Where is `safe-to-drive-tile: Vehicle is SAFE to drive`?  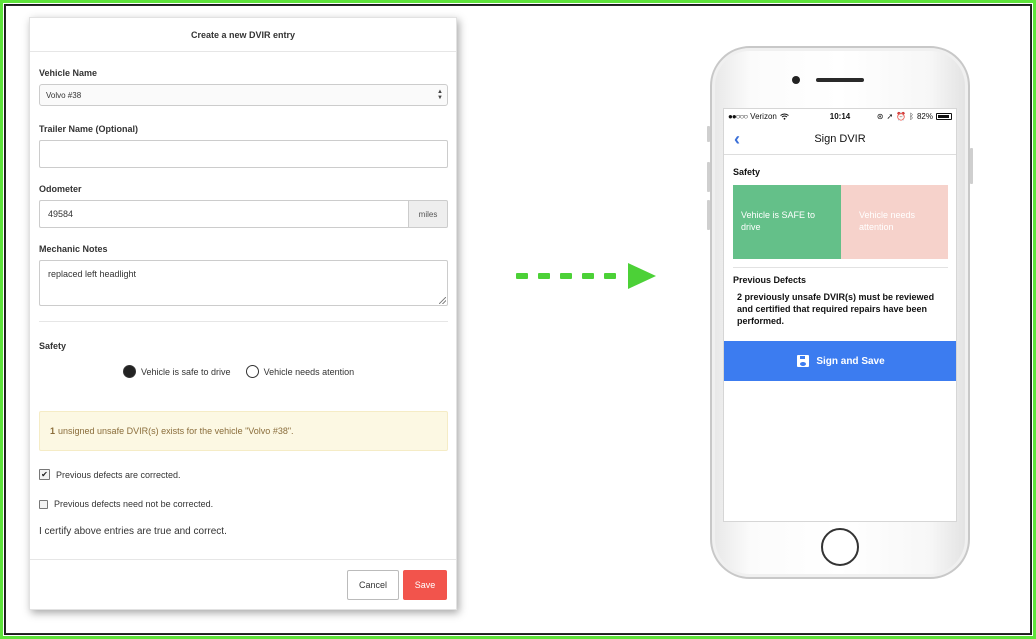
safe-to-drive-tile: Vehicle is SAFE to drive is located at coordinates (787, 222).